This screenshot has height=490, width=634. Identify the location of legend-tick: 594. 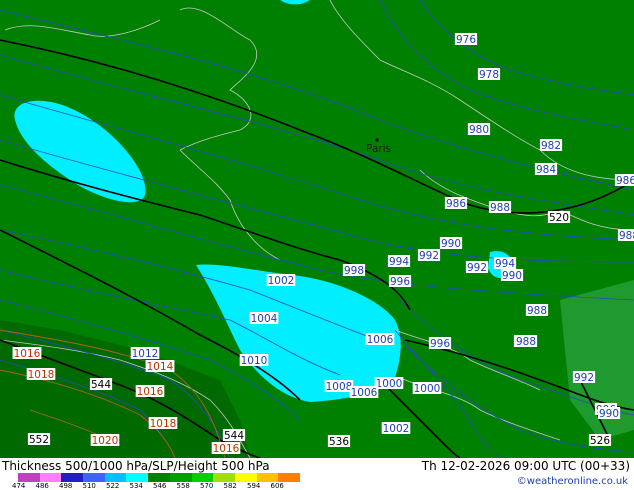
(254, 486).